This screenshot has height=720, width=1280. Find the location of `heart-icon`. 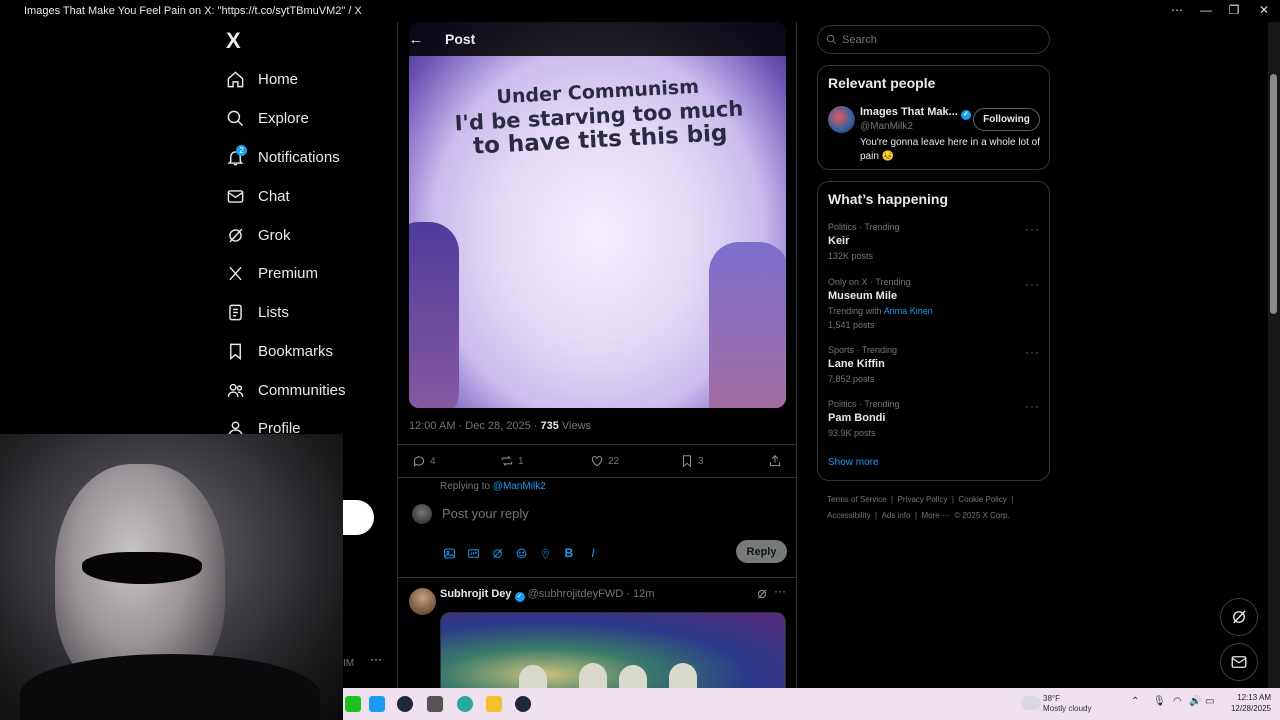

heart-icon is located at coordinates (597, 461).